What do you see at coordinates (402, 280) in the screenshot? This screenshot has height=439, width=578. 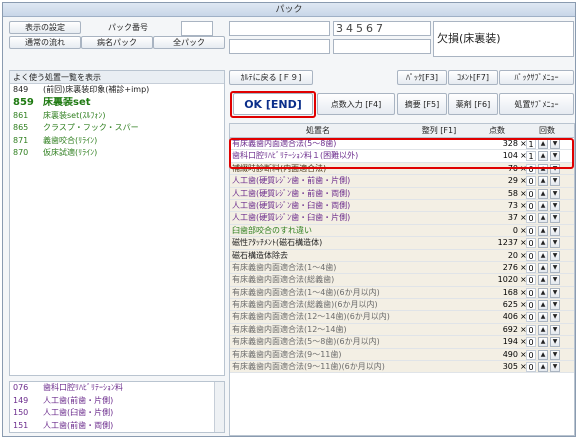 I see `table-row: 有床義歯内面適合法(総義歯) 1020 × 0 ▲ ▼` at bounding box center [402, 280].